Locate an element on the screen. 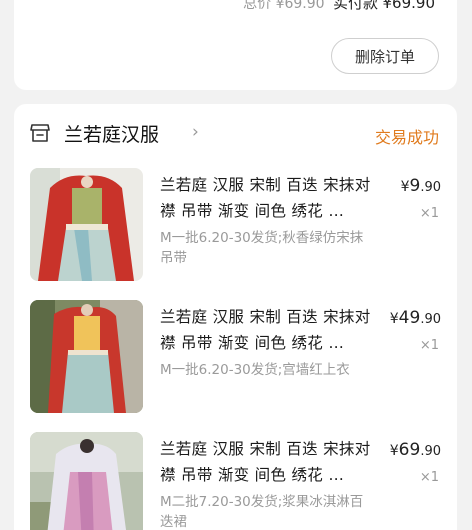 The height and width of the screenshot is (530, 472). product-price: ¥69.90 is located at coordinates (415, 450).